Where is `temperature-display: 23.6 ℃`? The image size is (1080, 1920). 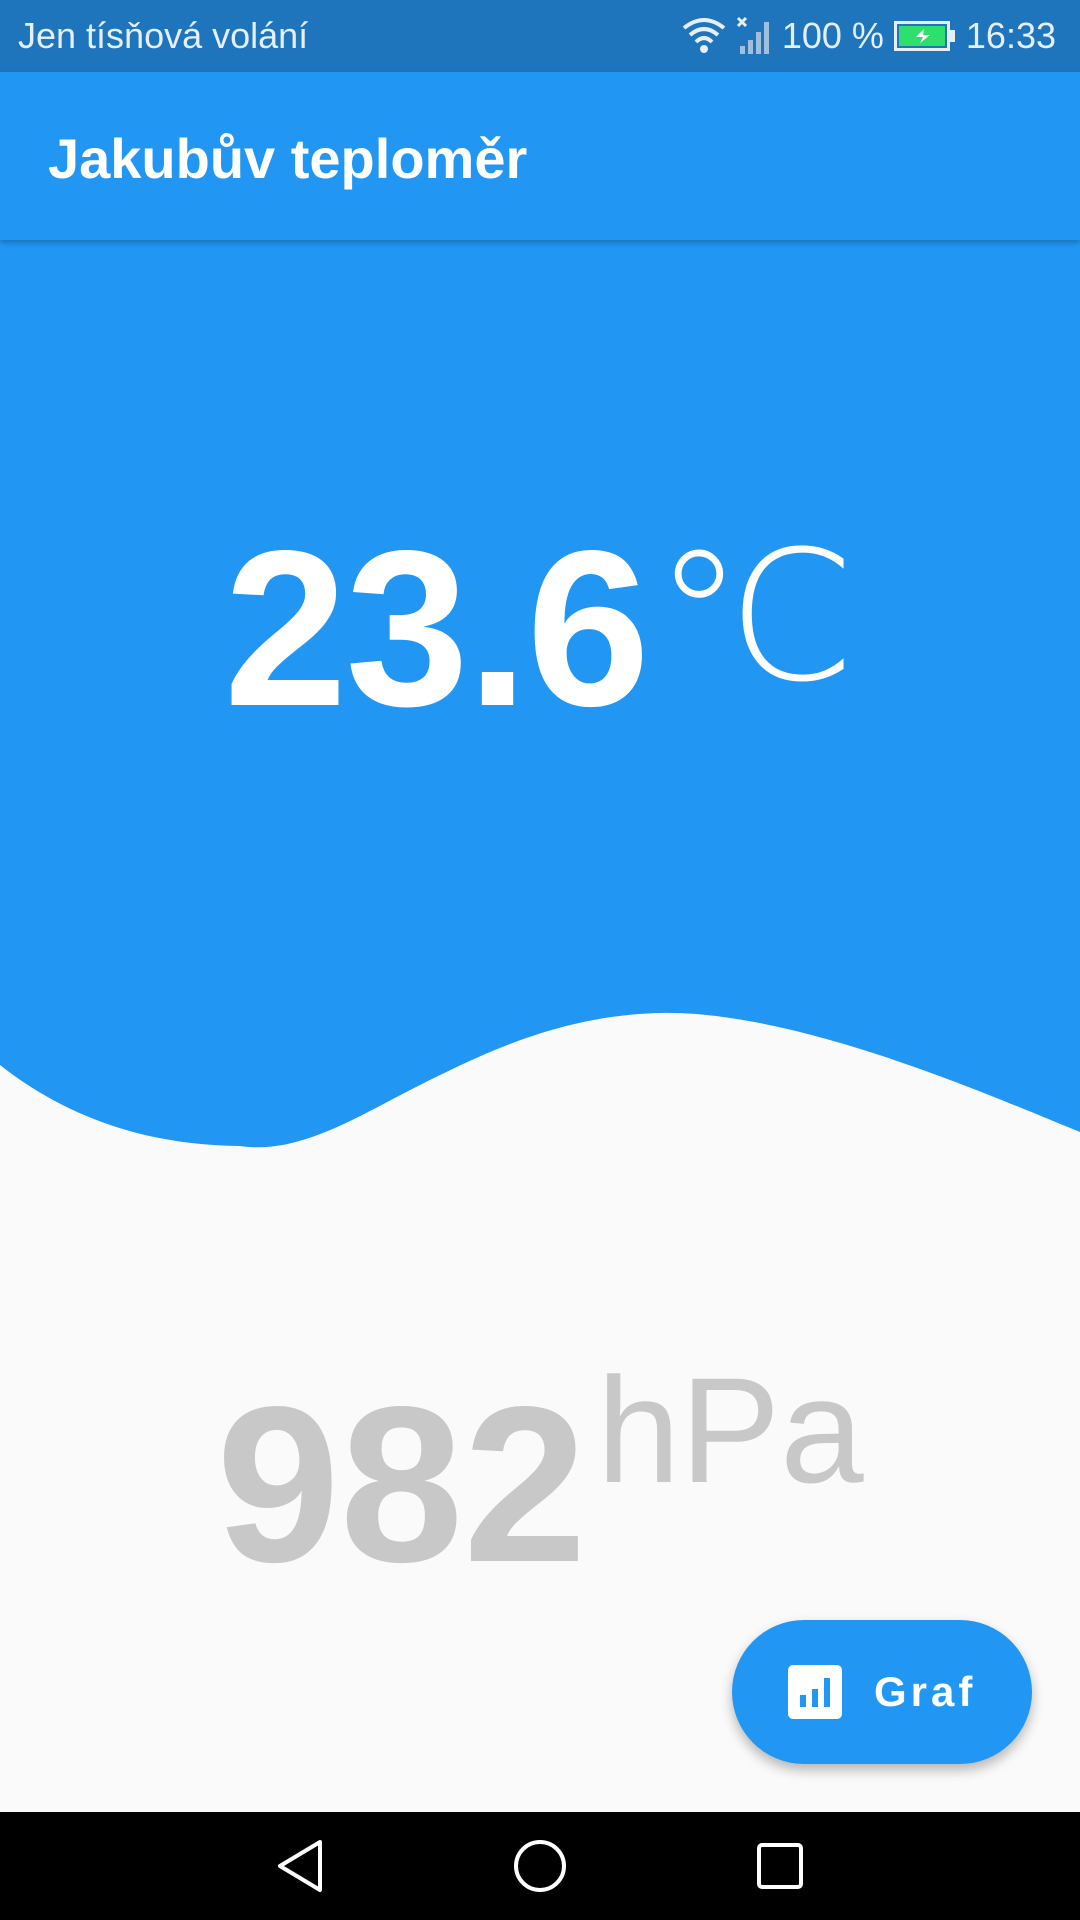
temperature-display: 23.6 ℃ is located at coordinates (540, 626).